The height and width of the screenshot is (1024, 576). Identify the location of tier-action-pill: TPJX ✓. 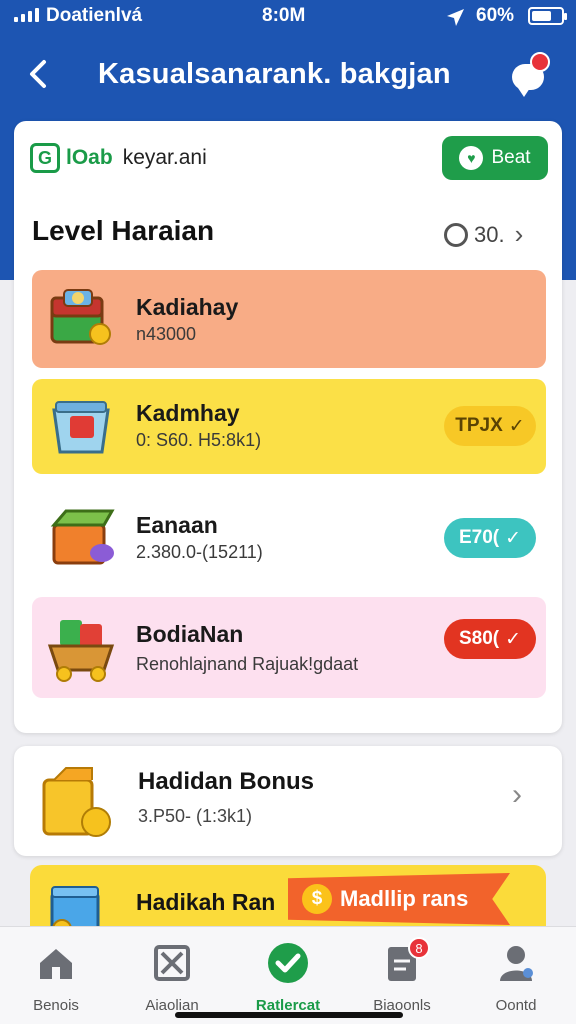
(490, 426).